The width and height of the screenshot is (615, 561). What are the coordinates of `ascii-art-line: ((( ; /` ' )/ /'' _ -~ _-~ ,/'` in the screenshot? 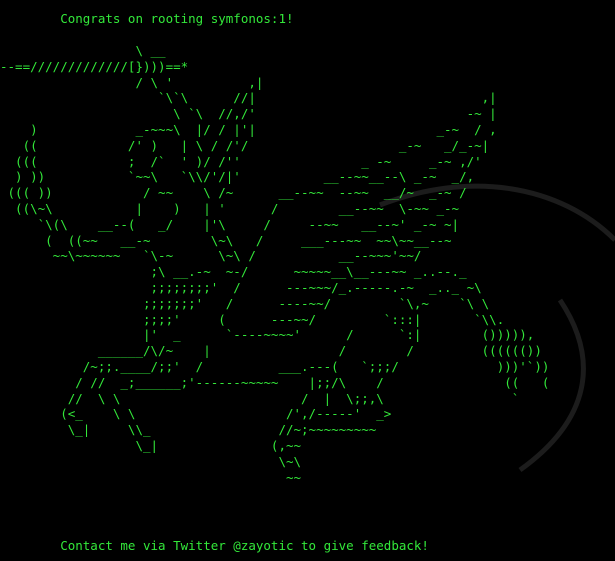 It's located at (241, 161).